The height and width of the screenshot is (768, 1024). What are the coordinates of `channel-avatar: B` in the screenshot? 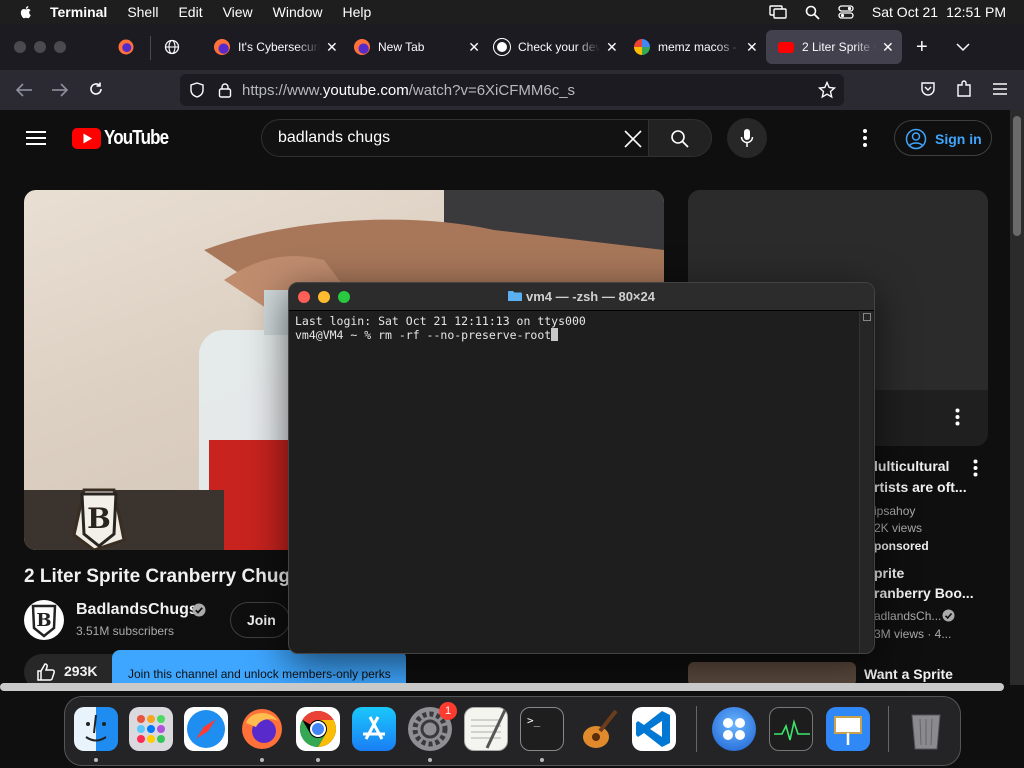 It's located at (44, 620).